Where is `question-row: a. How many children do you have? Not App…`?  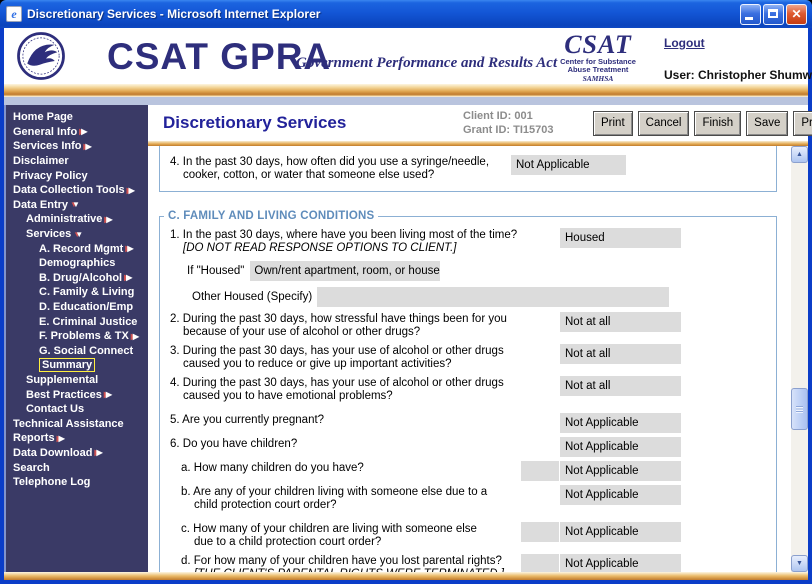 question-row: a. How many children do you have? Not App… is located at coordinates (468, 470).